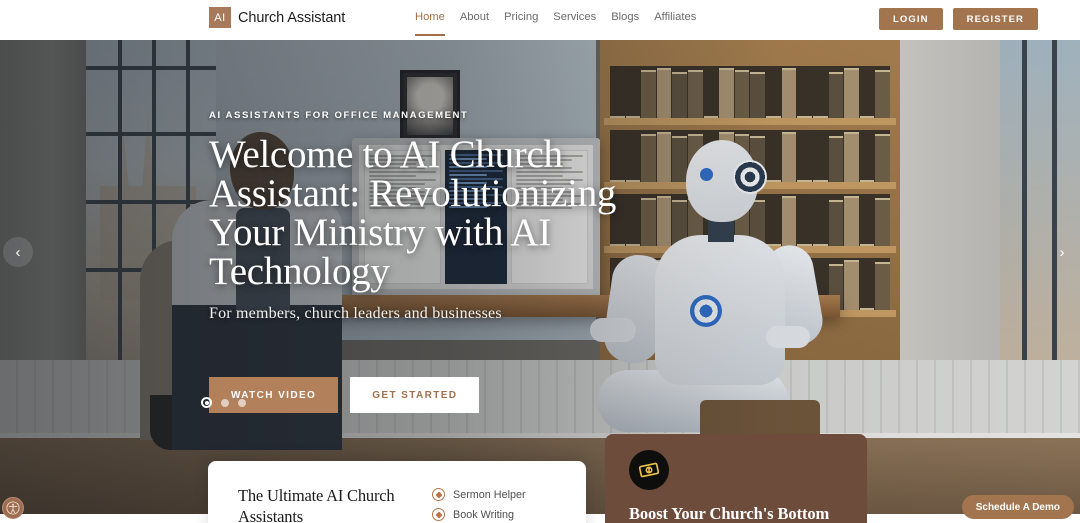  I want to click on login-button: LOGIN, so click(911, 19).